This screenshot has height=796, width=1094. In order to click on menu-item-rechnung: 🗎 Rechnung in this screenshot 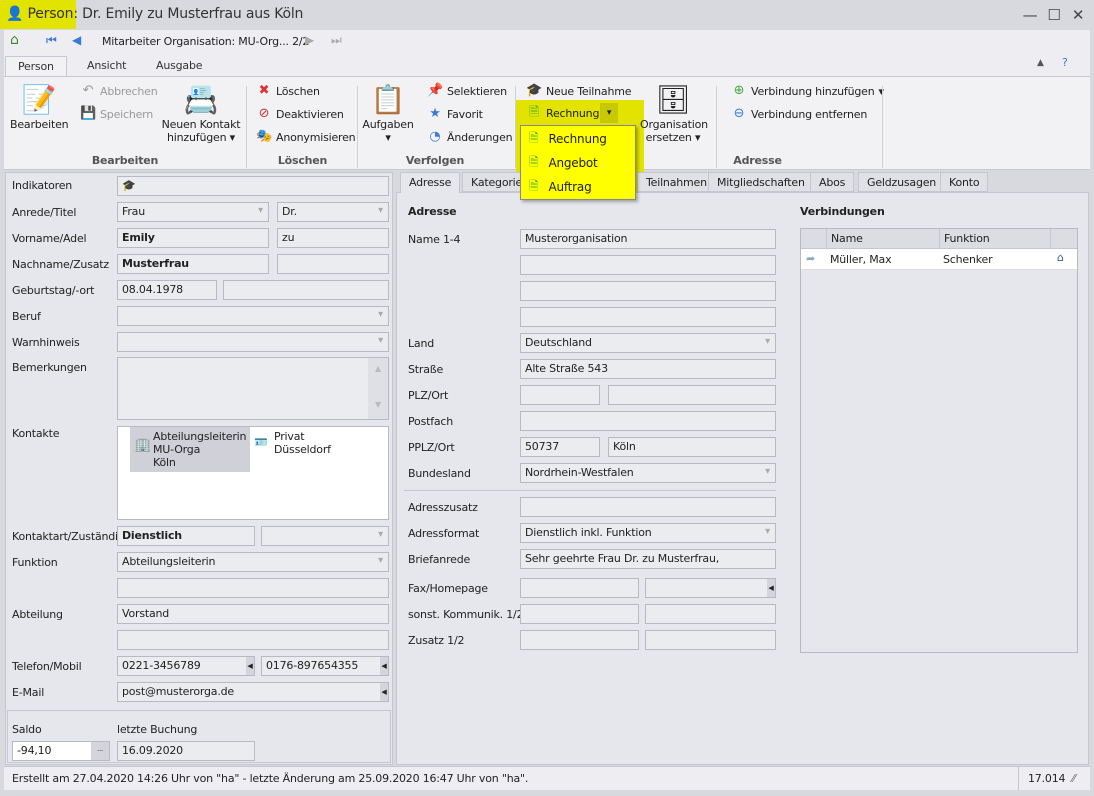, I will do `click(578, 139)`.